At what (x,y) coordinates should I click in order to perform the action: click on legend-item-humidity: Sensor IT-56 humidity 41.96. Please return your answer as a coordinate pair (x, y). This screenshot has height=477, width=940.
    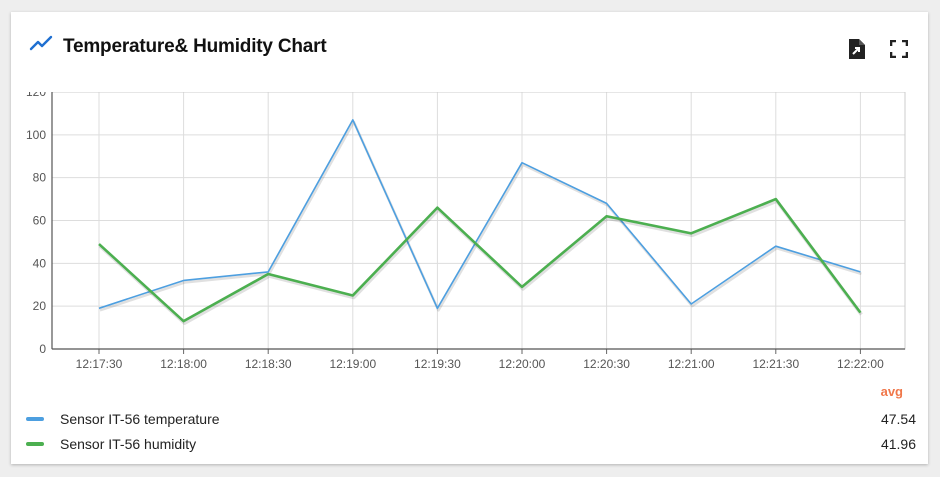
    Looking at the image, I should click on (469, 443).